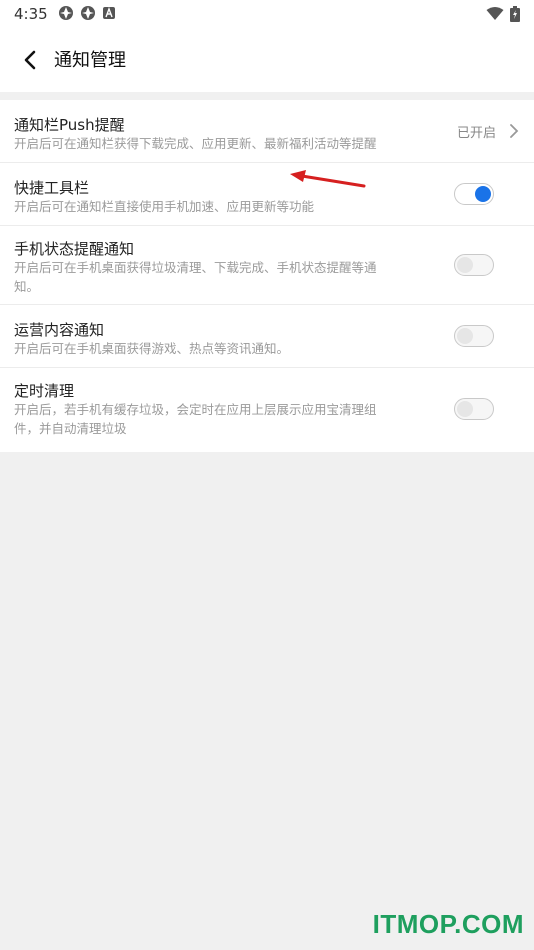 The image size is (534, 950). I want to click on status-bar: 4:35, so click(267, 14).